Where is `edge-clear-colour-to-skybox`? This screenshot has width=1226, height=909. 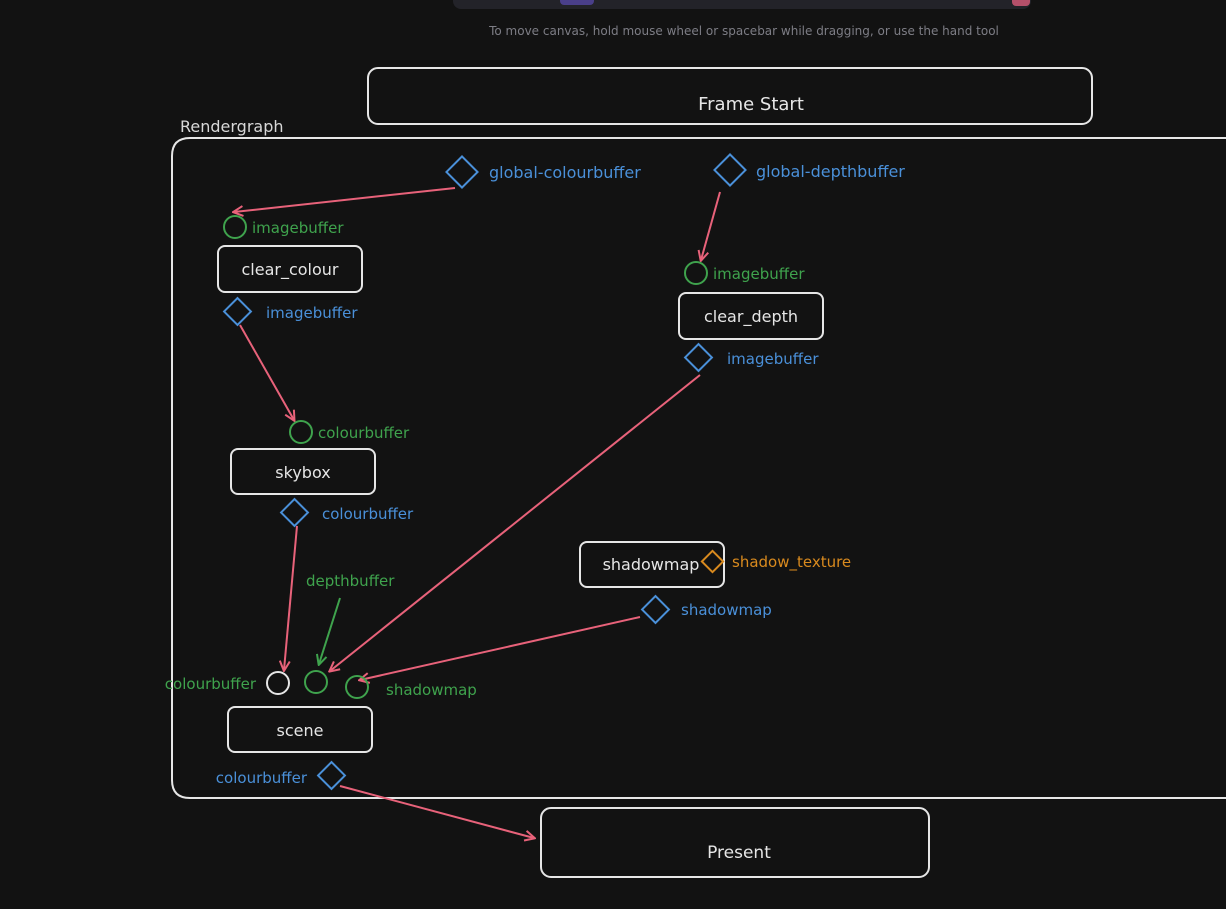 edge-clear-colour-to-skybox is located at coordinates (266, 372).